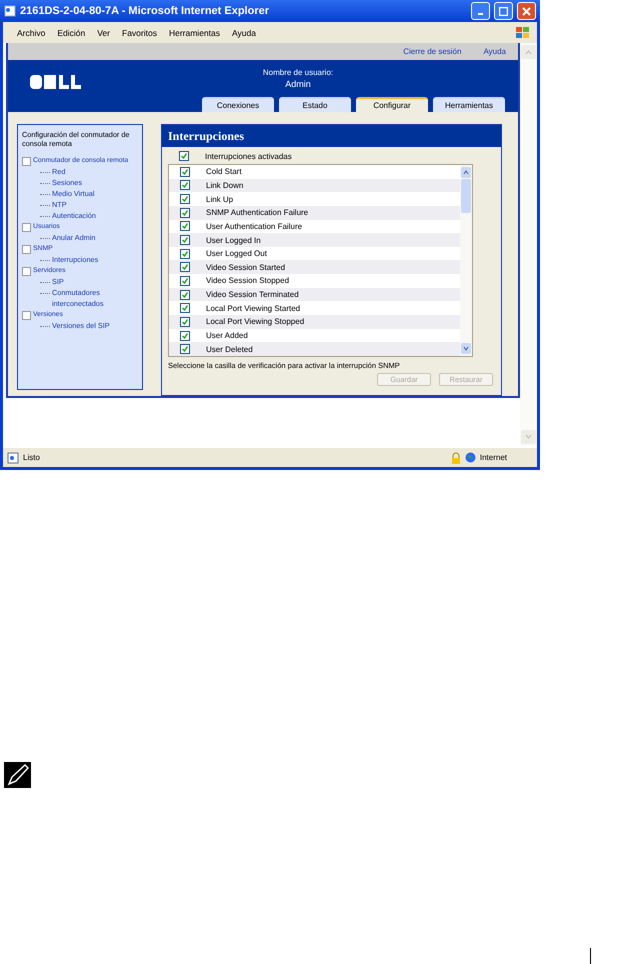  What do you see at coordinates (233, 240) in the screenshot?
I see `trap-label: User Logged In` at bounding box center [233, 240].